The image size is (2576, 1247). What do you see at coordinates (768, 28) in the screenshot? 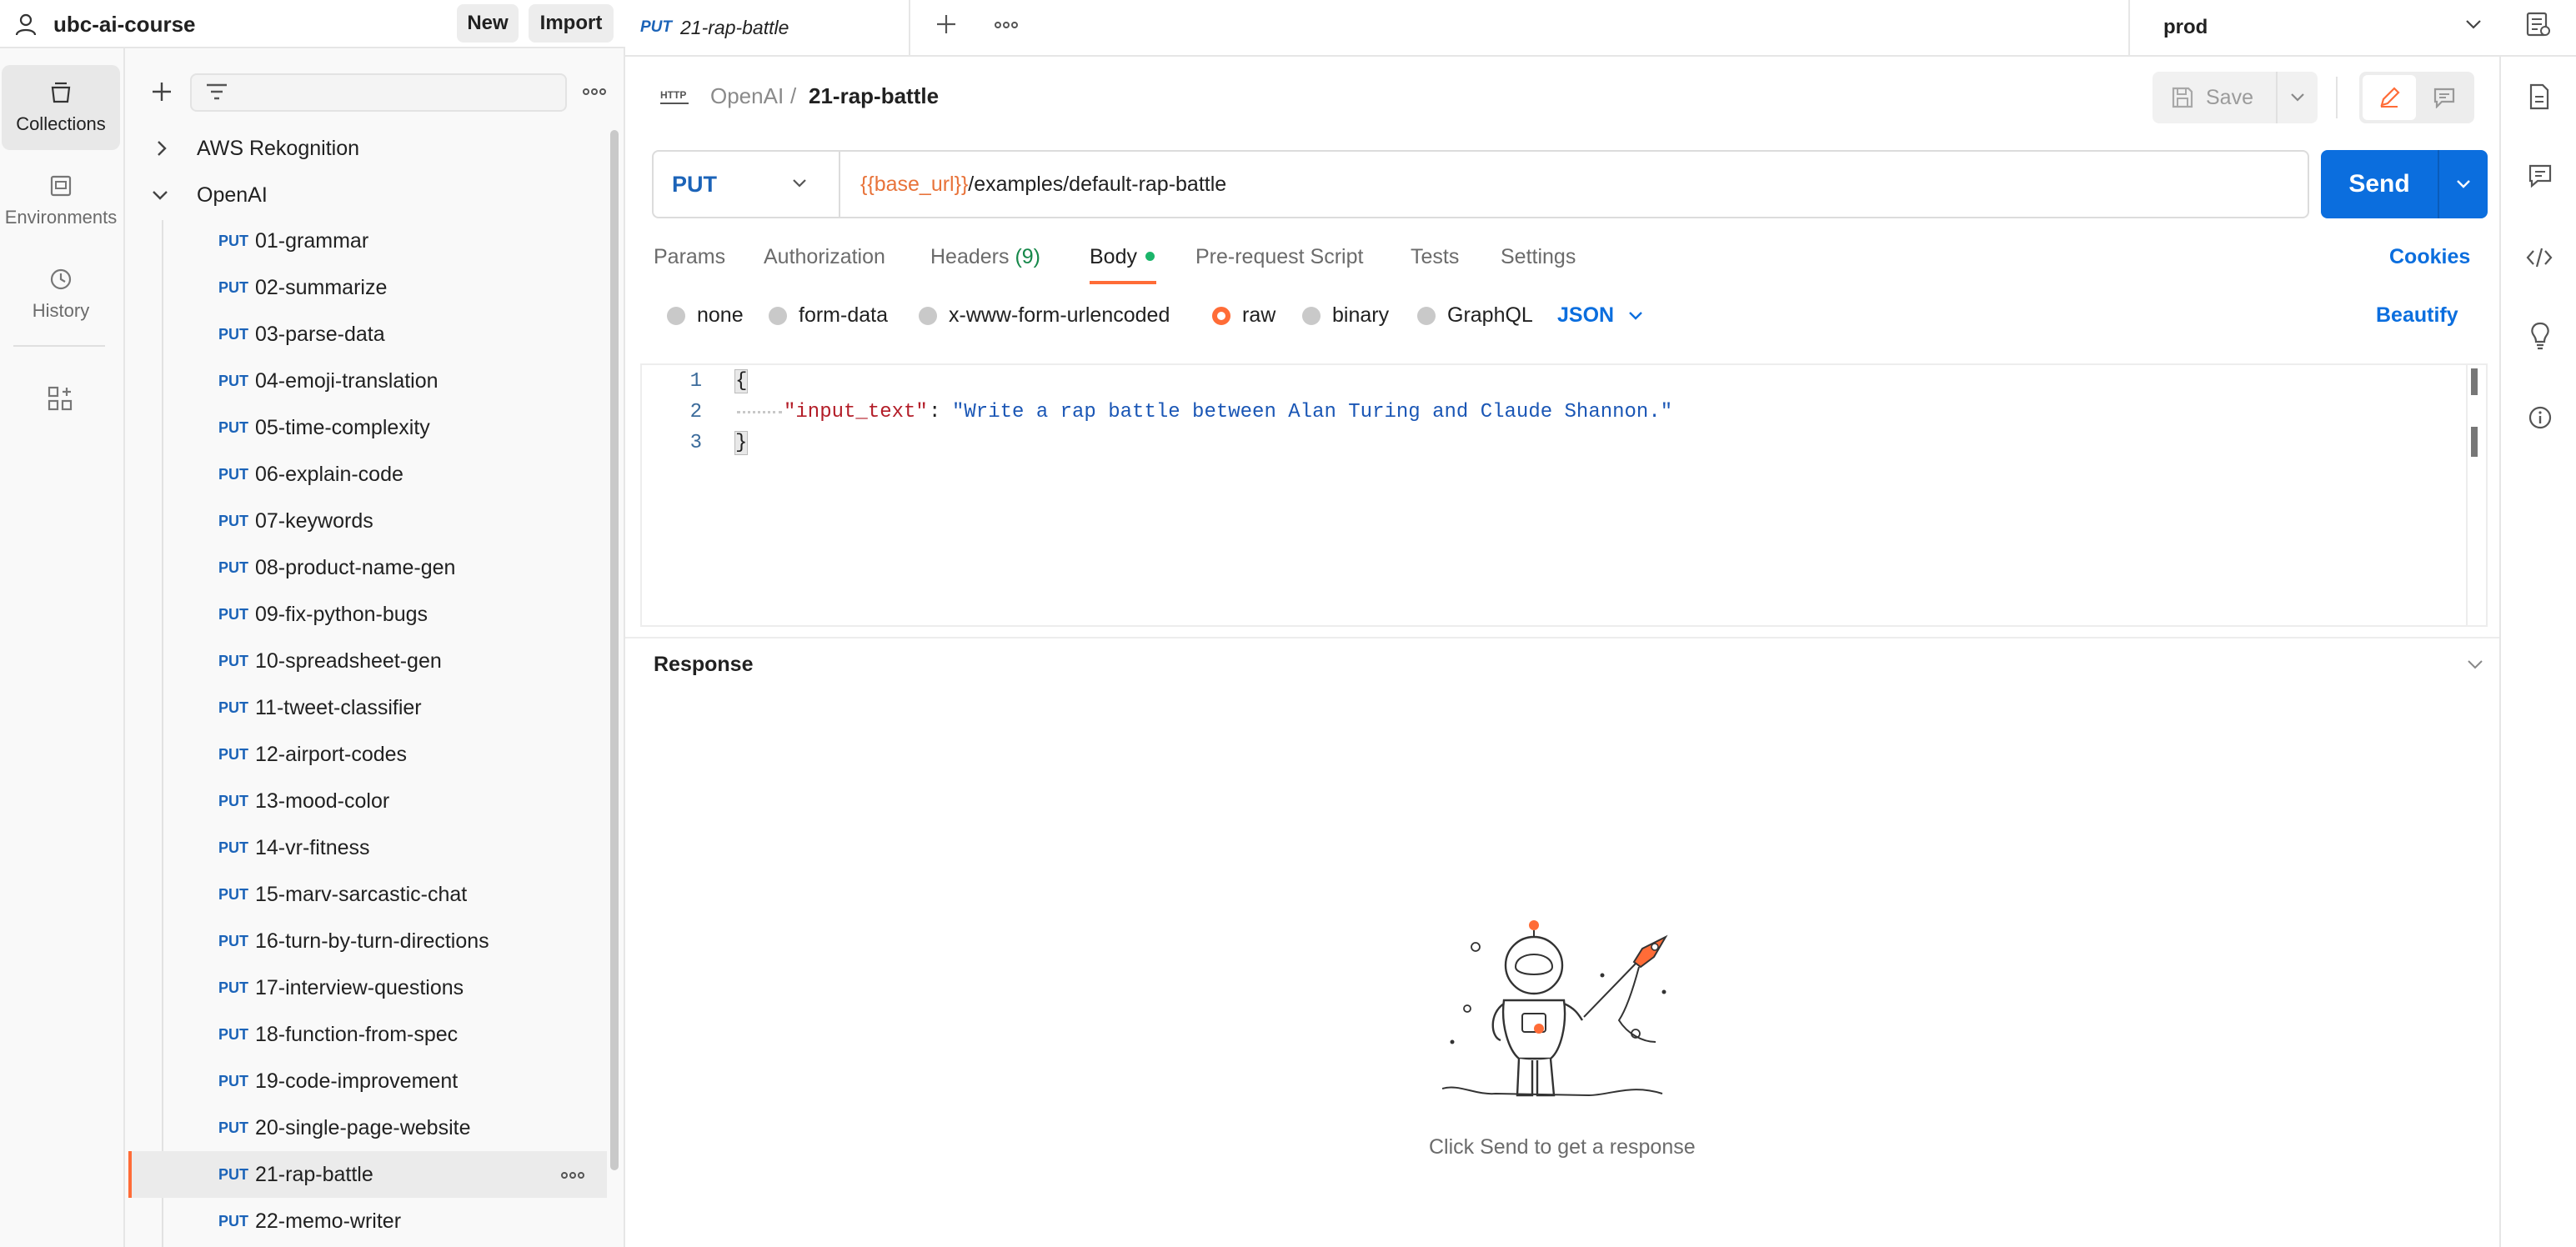
I see `tab-21-rap-battle: PUT 21-rap-battle` at bounding box center [768, 28].